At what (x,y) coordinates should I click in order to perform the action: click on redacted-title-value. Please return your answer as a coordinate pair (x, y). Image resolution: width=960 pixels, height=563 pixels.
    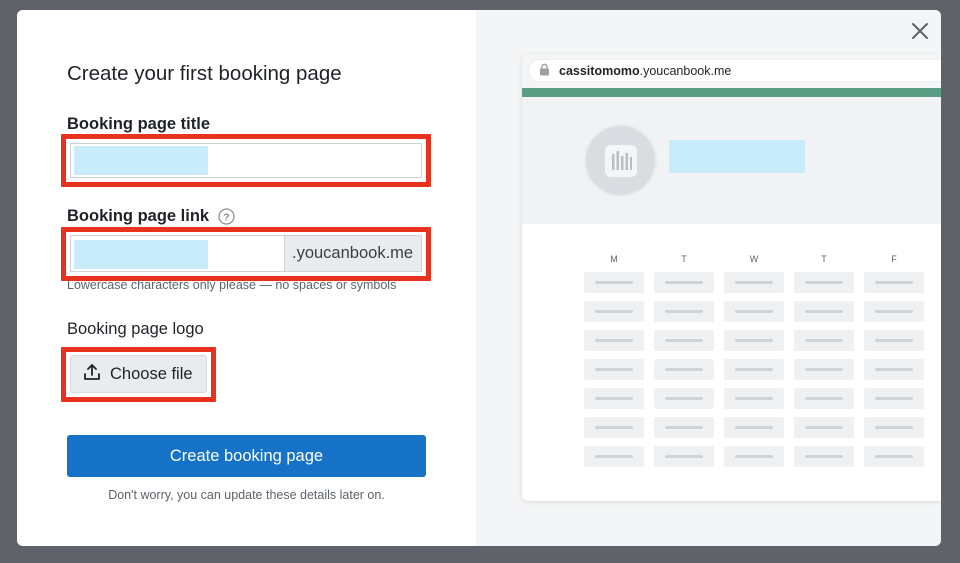
    Looking at the image, I should click on (141, 160).